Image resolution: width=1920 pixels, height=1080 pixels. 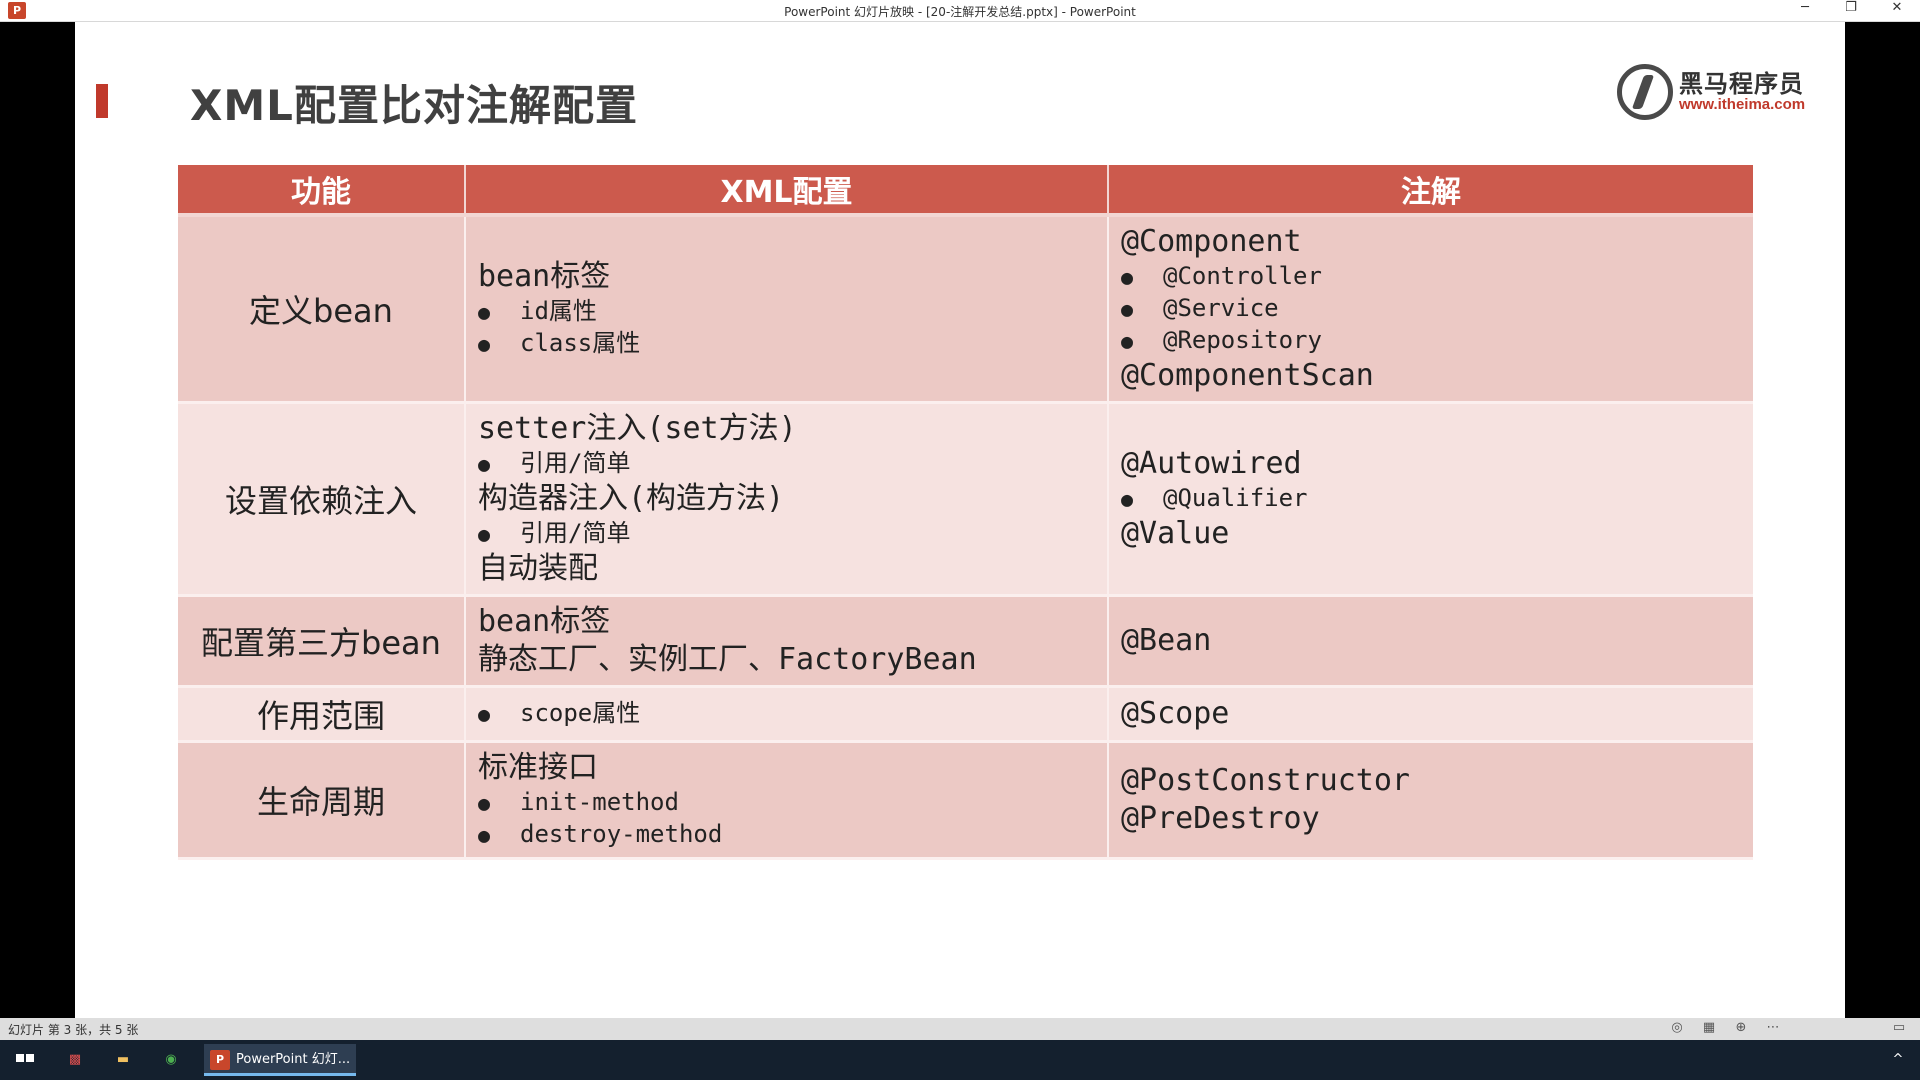 I want to click on table-header-row: 功能 XML配置 注解, so click(x=965, y=191).